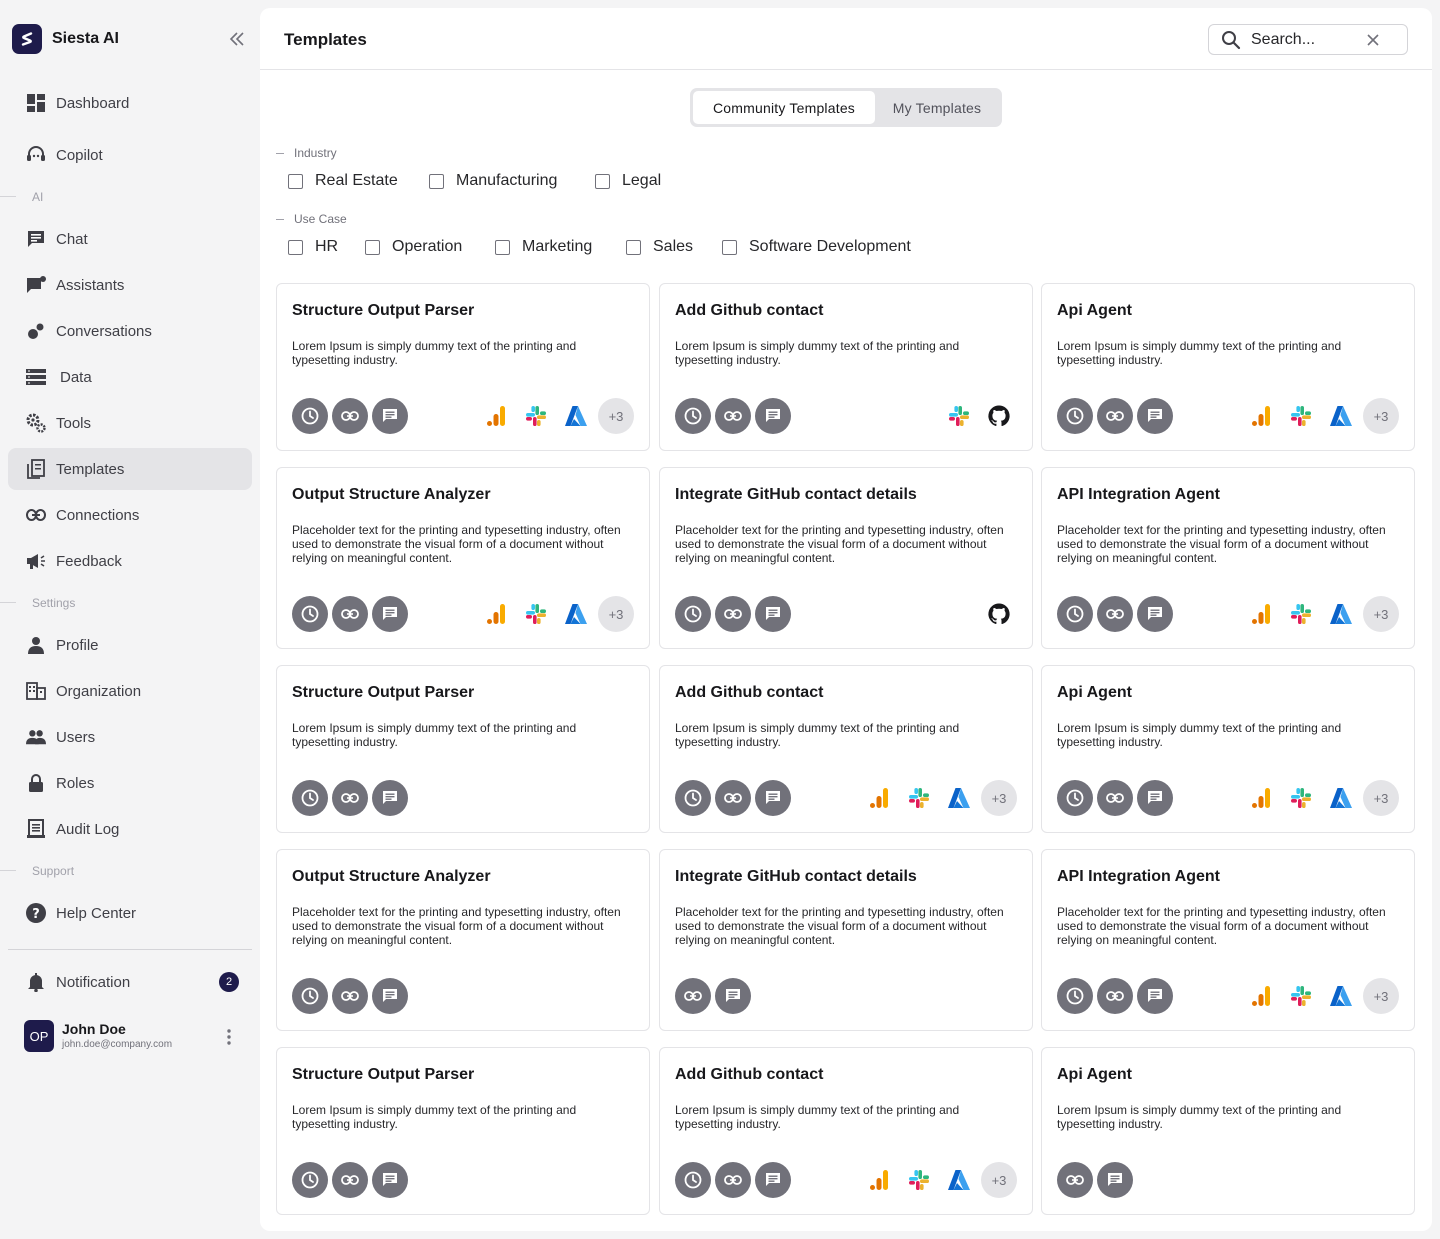 Image resolution: width=1440 pixels, height=1239 pixels. Describe the element at coordinates (130, 103) in the screenshot. I see `sidebar-item-dashboard: Dashboard` at that location.